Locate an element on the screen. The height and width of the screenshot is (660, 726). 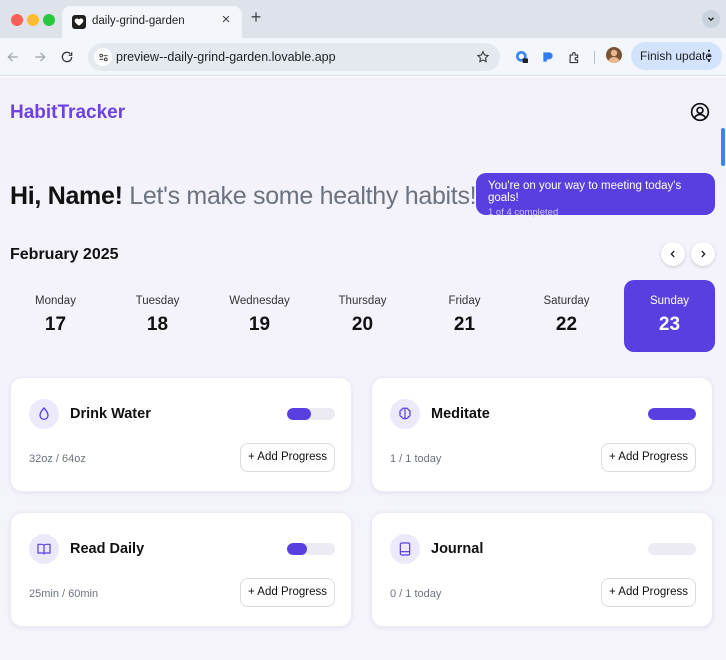
day-number: 22 is located at coordinates (566, 324).